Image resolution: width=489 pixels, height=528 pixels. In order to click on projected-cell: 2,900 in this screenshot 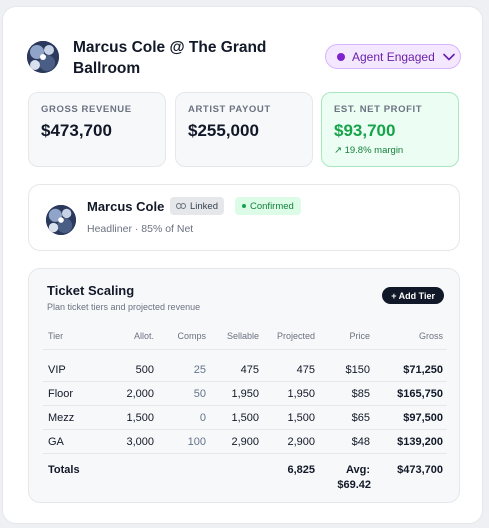, I will do `click(301, 442)`.